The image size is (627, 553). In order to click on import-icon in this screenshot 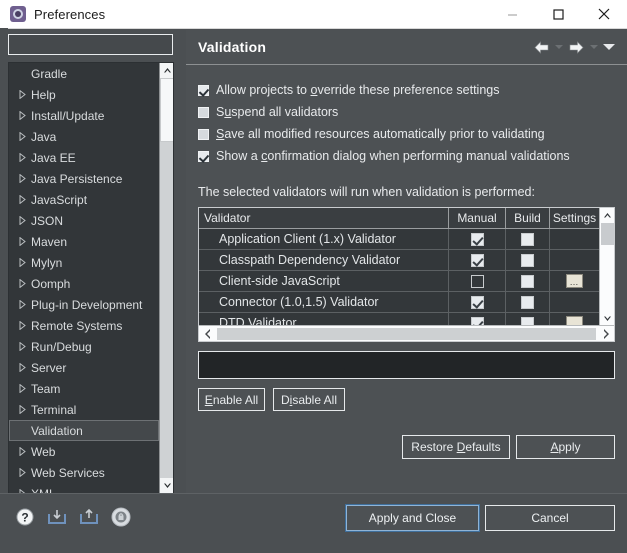, I will do `click(57, 517)`.